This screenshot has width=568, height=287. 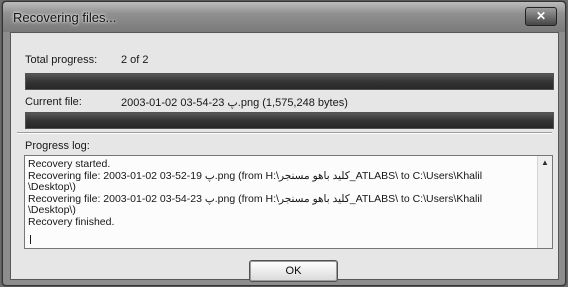 What do you see at coordinates (284, 133) in the screenshot?
I see `separator` at bounding box center [284, 133].